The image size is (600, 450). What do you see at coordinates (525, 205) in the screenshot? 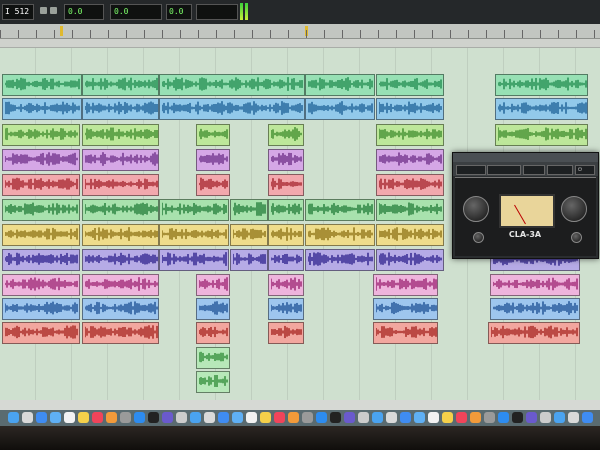
I see `plugin-window: ⏻ CLA-3A` at bounding box center [525, 205].